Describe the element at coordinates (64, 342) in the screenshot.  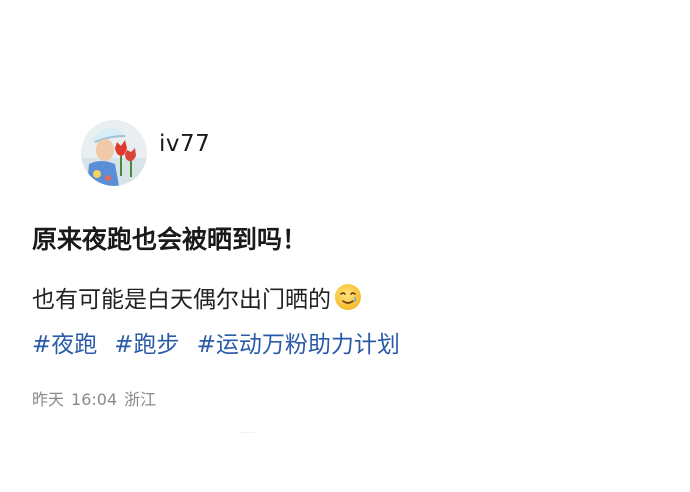
I see `hashtag-night-run: #夜跑` at that location.